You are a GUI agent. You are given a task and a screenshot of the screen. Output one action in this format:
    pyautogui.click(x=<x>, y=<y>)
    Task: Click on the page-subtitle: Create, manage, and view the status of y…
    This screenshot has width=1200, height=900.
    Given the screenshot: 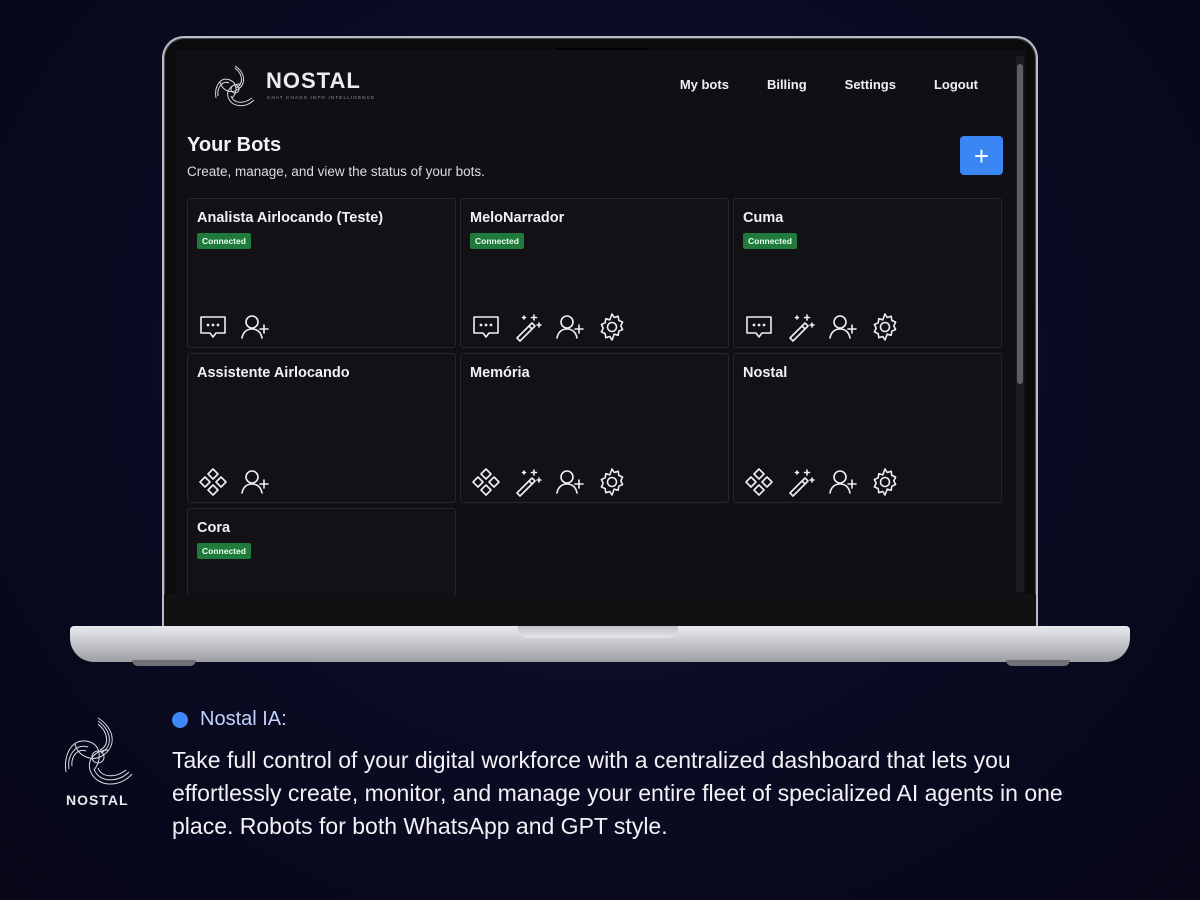 What is the action you would take?
    pyautogui.click(x=336, y=171)
    